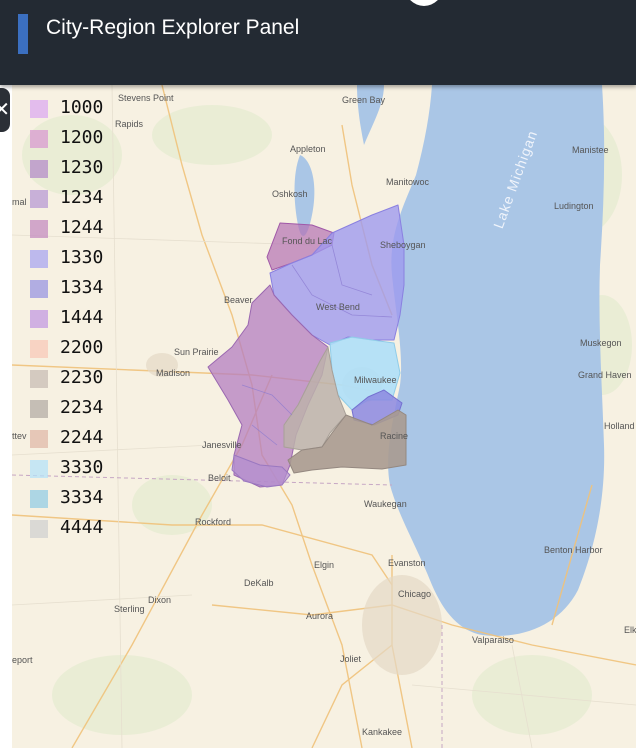 The width and height of the screenshot is (636, 748). I want to click on label-grand-haven: Grand Haven, so click(605, 375).